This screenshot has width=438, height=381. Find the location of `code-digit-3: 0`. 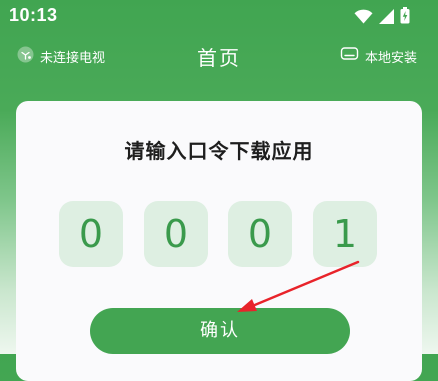

code-digit-3: 0 is located at coordinates (260, 234).